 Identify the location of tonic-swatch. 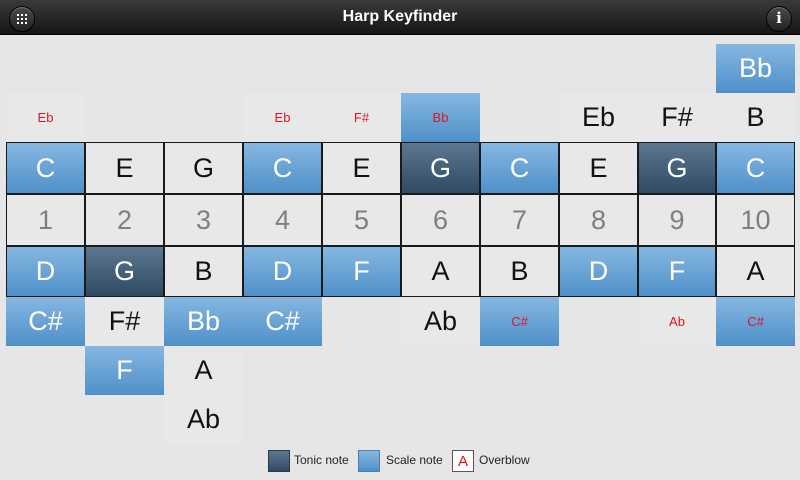
(279, 461).